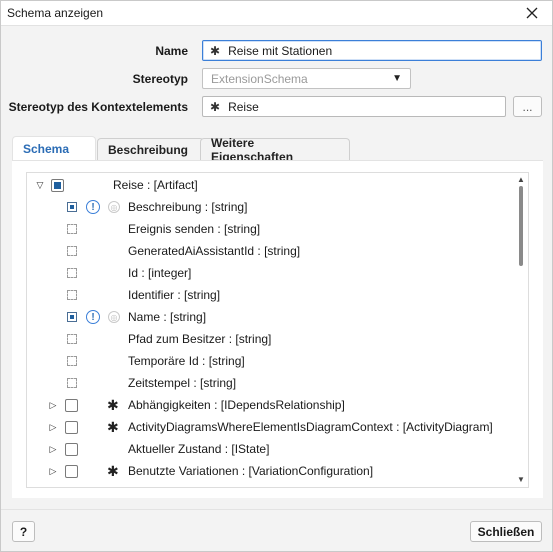 This screenshot has width=553, height=552. I want to click on window-title: Schema anzeigen, so click(55, 13).